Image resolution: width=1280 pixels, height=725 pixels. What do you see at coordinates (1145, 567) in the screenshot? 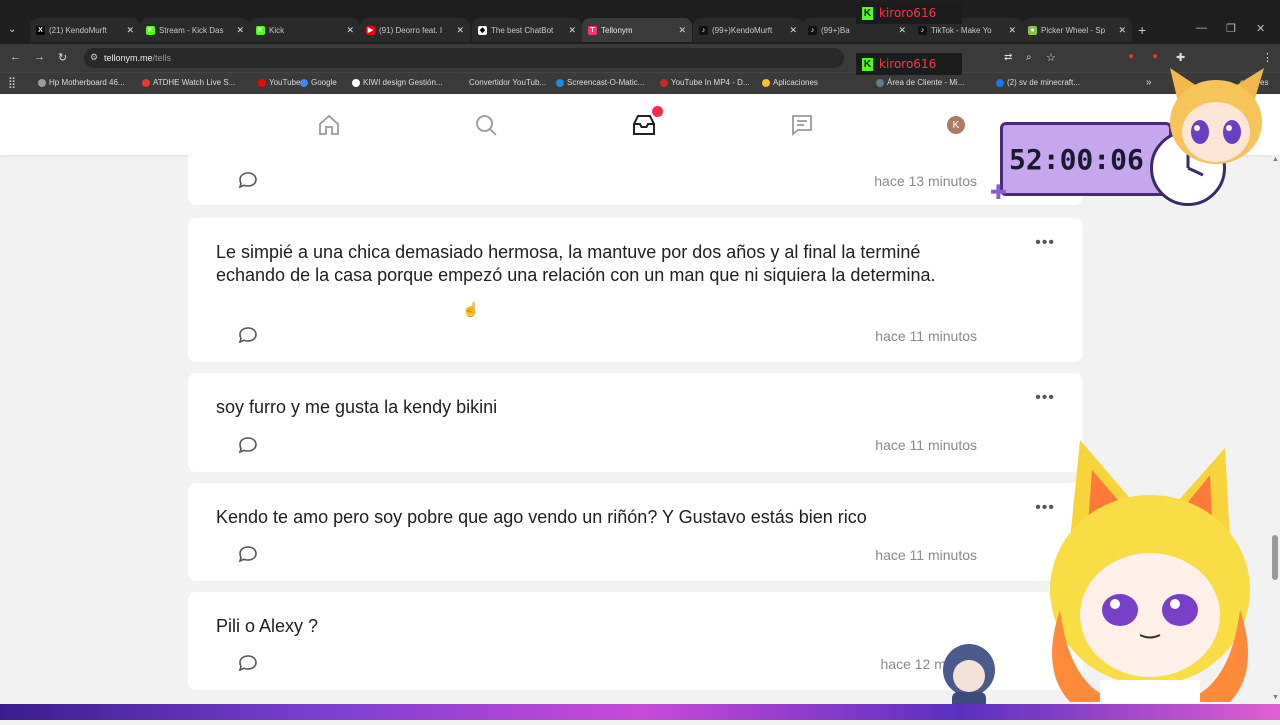
I see `vtuber-fox-avatar` at bounding box center [1145, 567].